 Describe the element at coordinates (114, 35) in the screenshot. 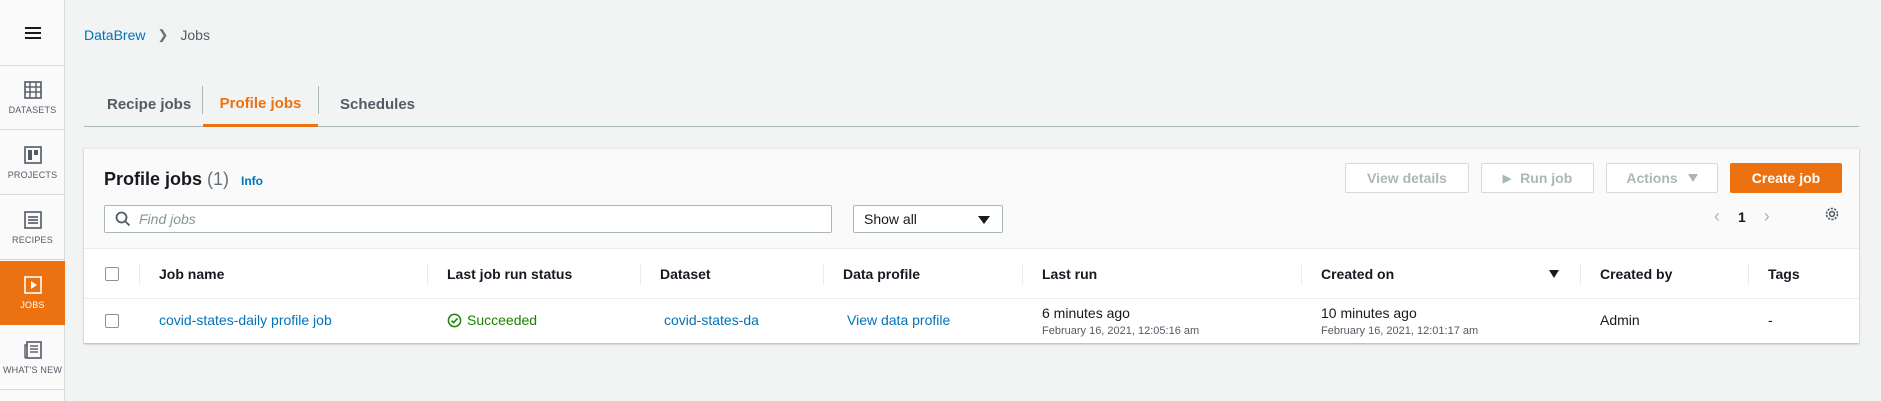

I see `breadcrumb-databrew: DataBrew` at that location.